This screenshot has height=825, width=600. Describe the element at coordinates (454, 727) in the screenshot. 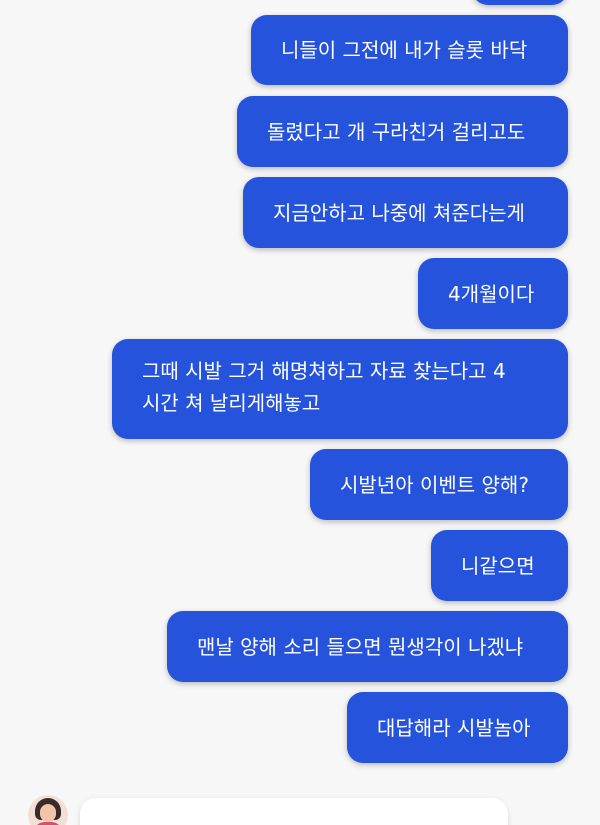

I see `message-text: 대답해라 시발놈아` at that location.